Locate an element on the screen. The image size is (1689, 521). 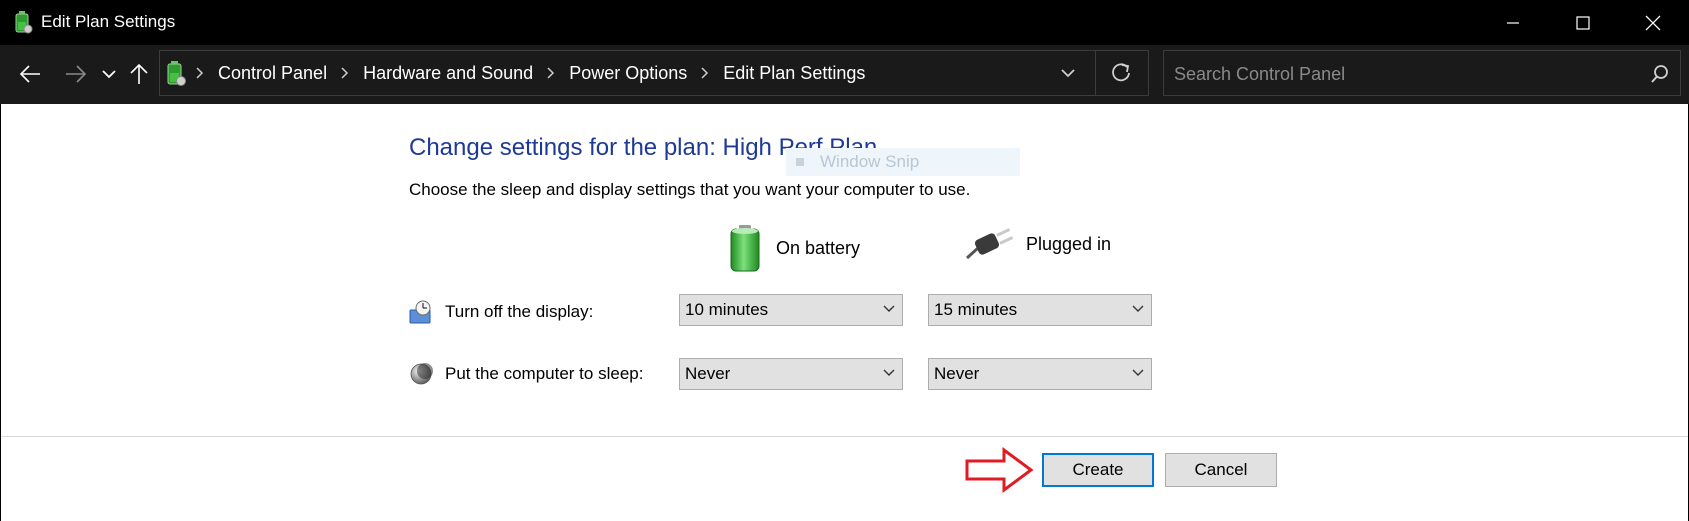
up-arrow-icon is located at coordinates (139, 73).